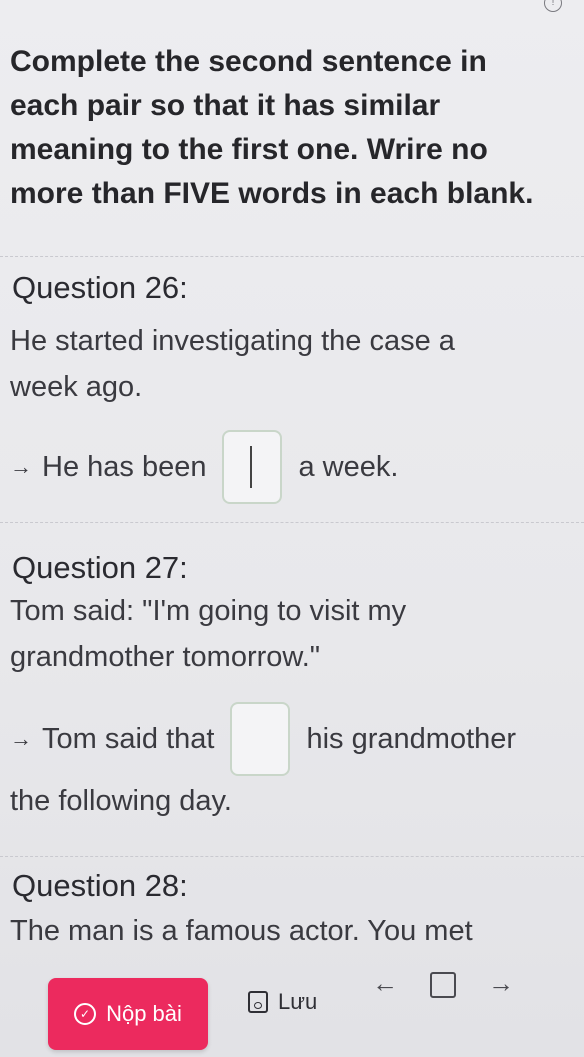 This screenshot has height=1057, width=584. Describe the element at coordinates (348, 466) in the screenshot. I see `answer-suffix: a week.` at that location.